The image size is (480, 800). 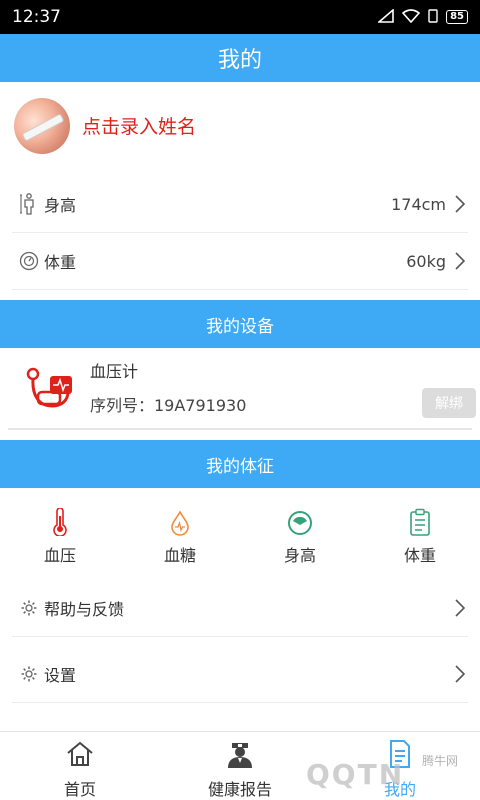 What do you see at coordinates (114, 371) in the screenshot?
I see `device-name: 血压计` at bounding box center [114, 371].